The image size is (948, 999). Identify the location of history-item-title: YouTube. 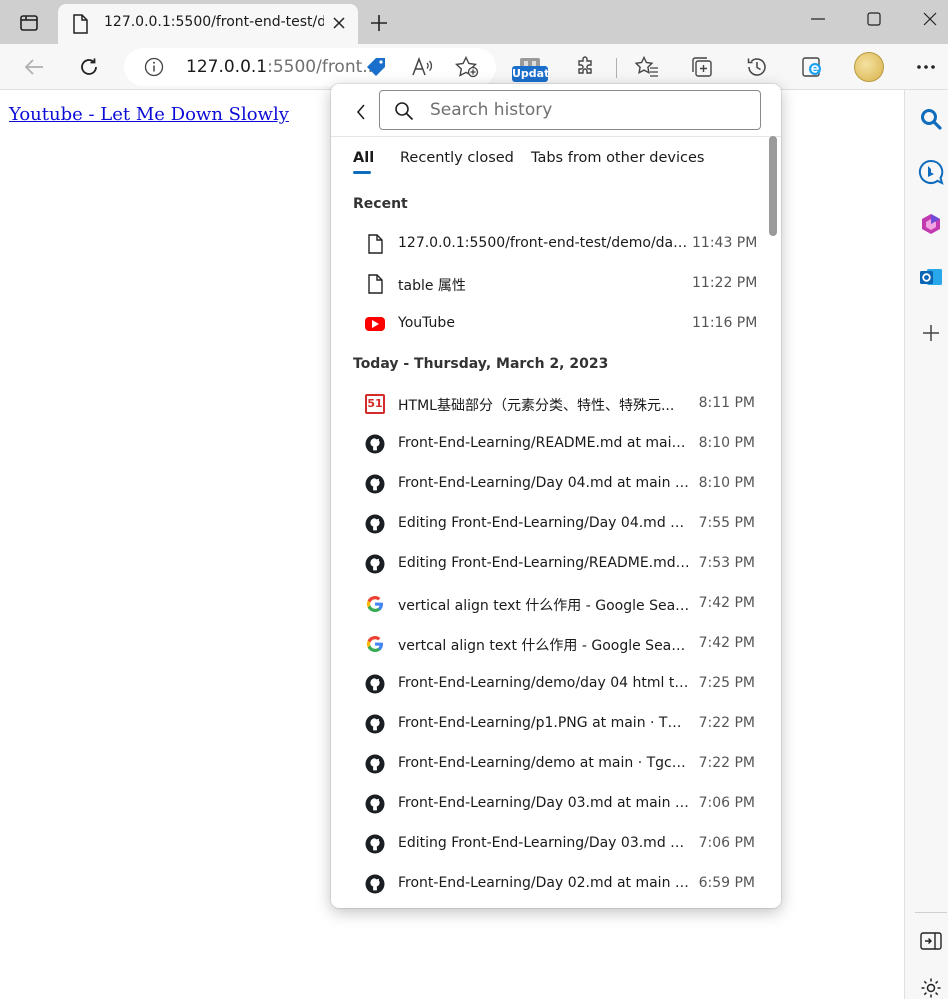
(426, 323).